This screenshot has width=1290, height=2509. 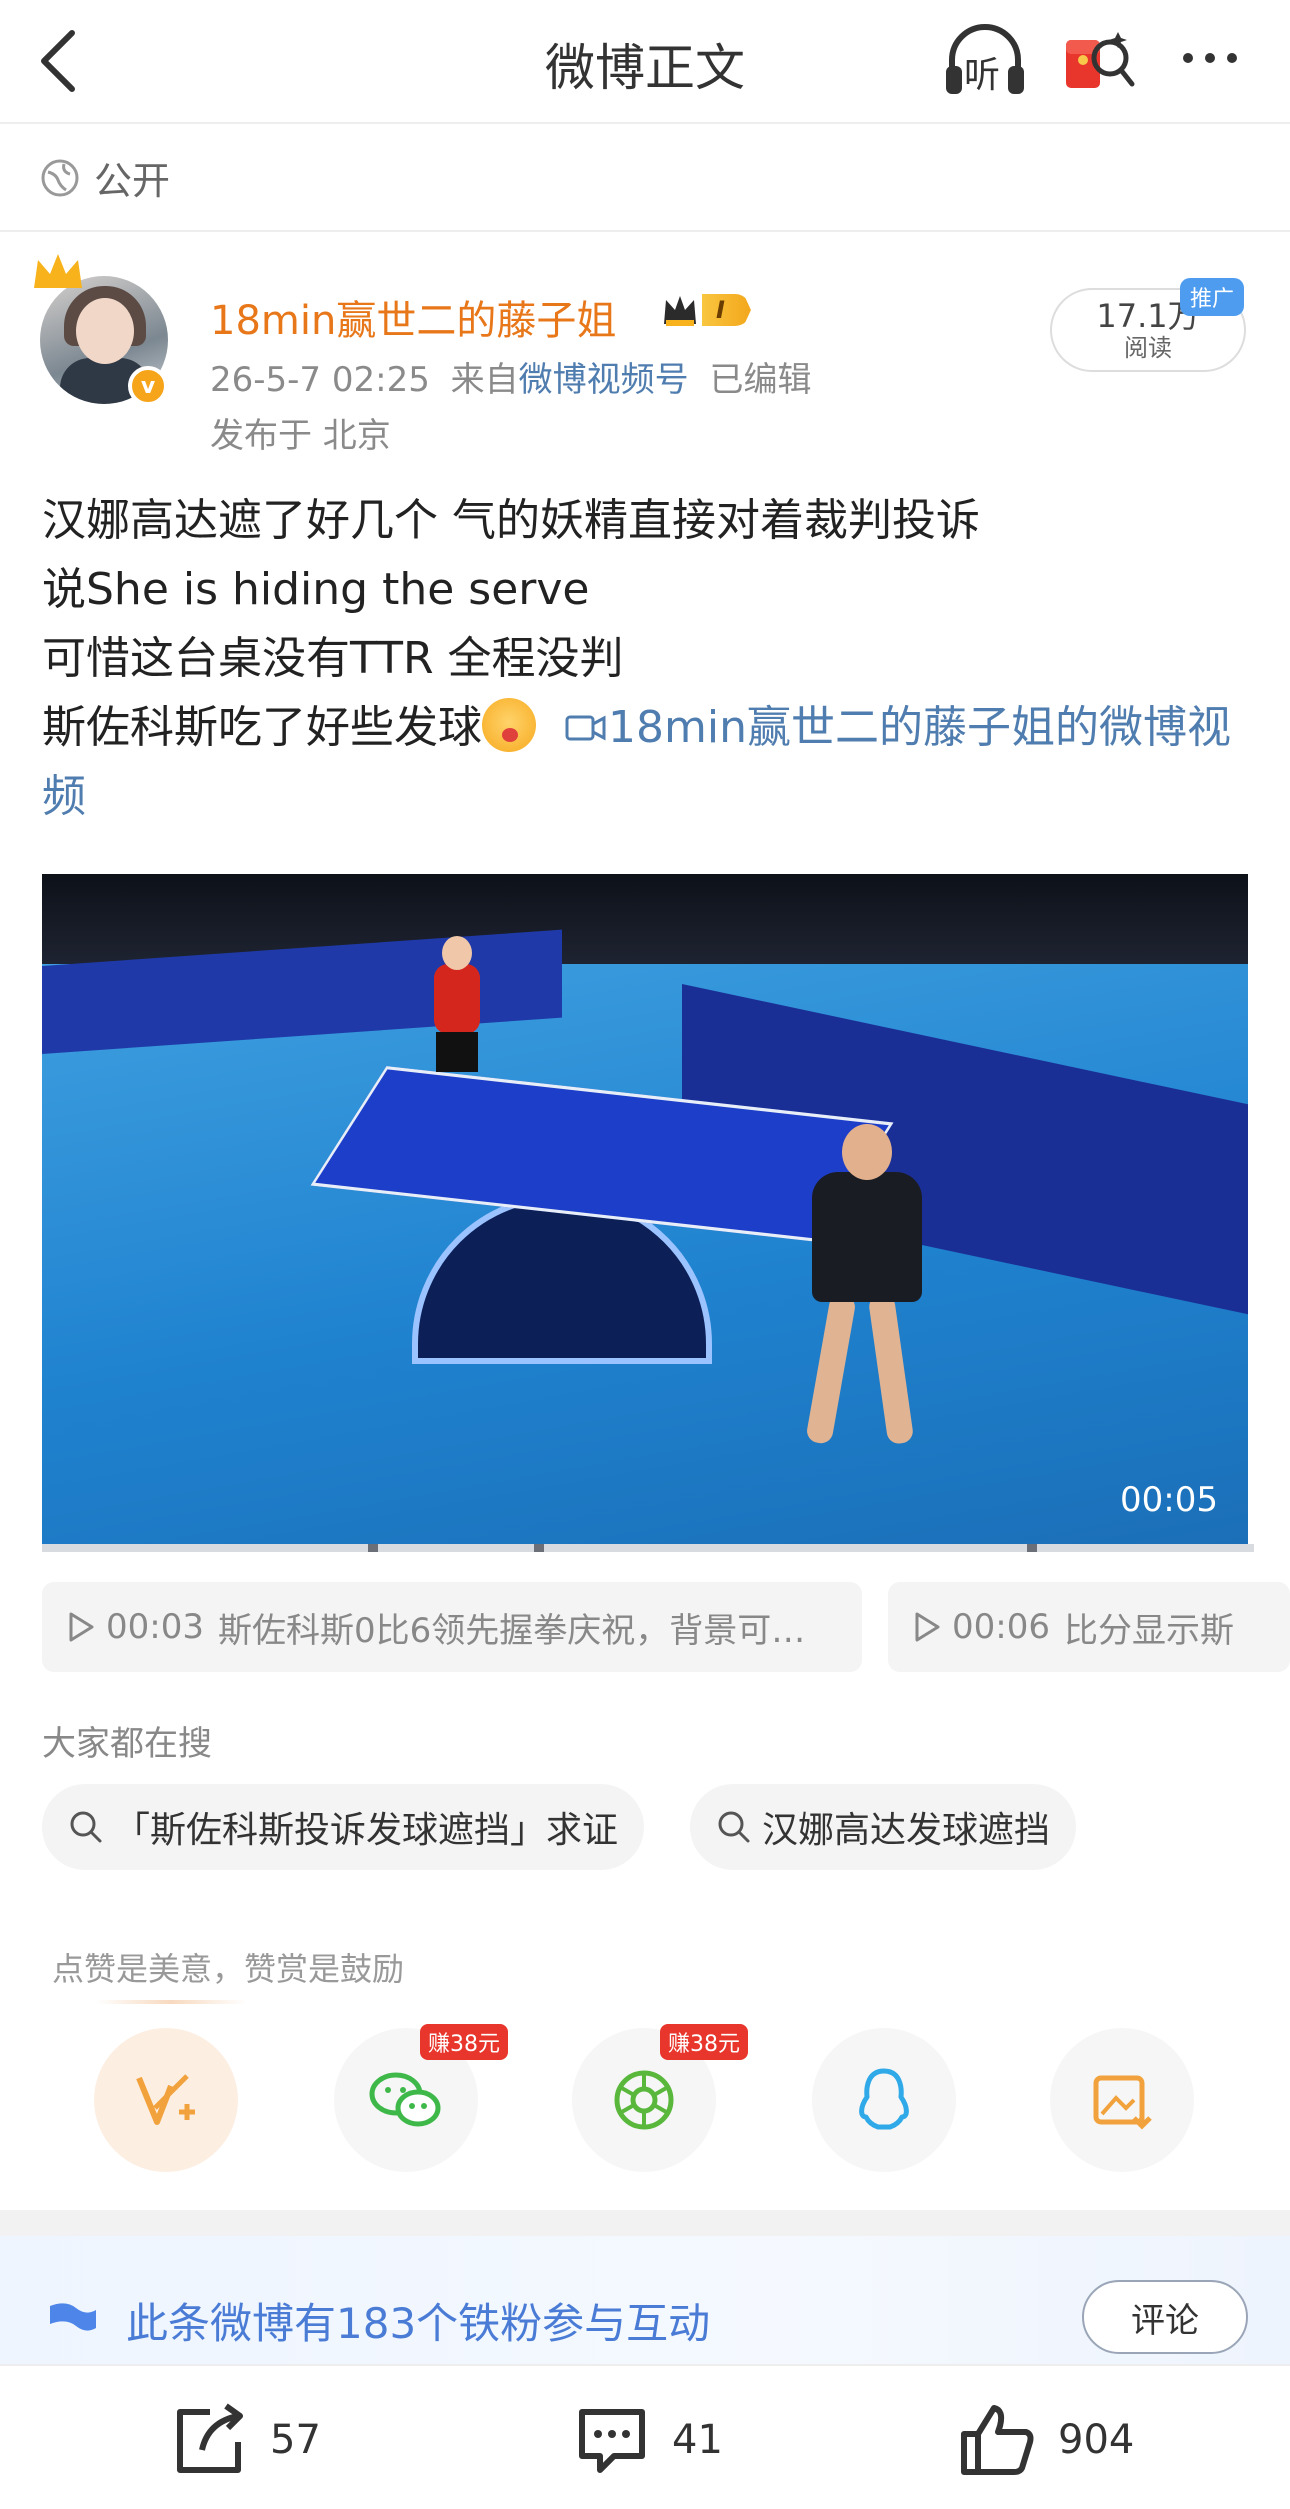 I want to click on comment-action-button: 41, so click(x=647, y=2440).